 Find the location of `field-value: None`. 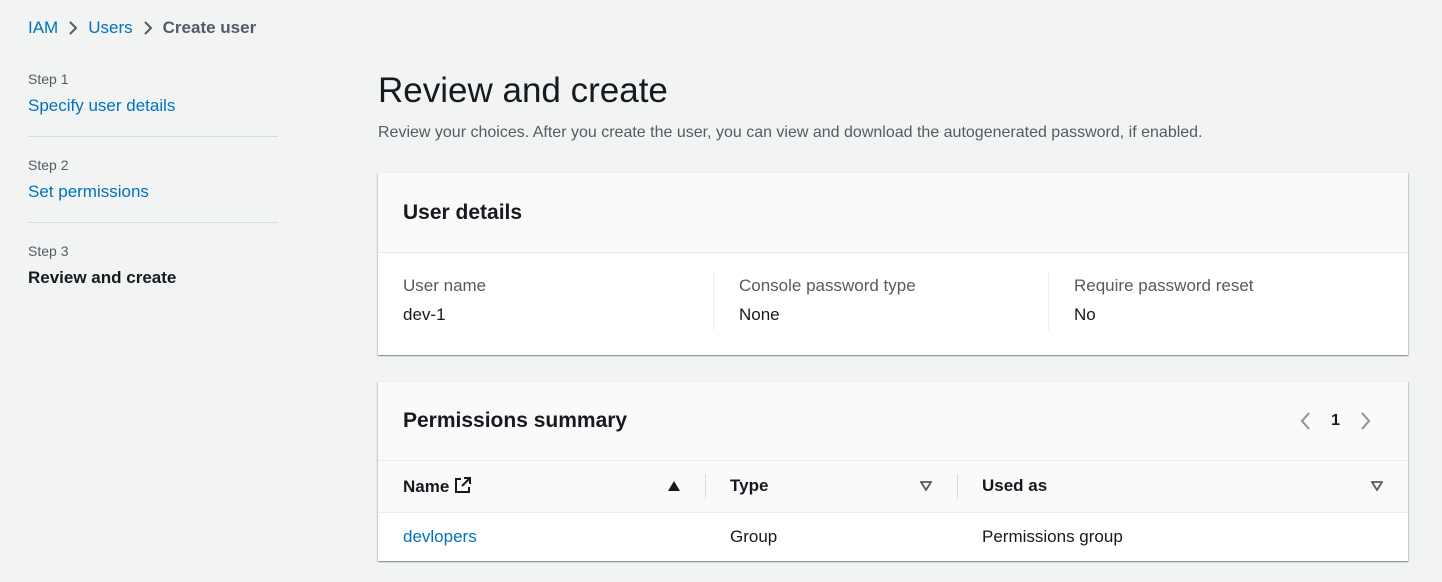

field-value: None is located at coordinates (759, 314).